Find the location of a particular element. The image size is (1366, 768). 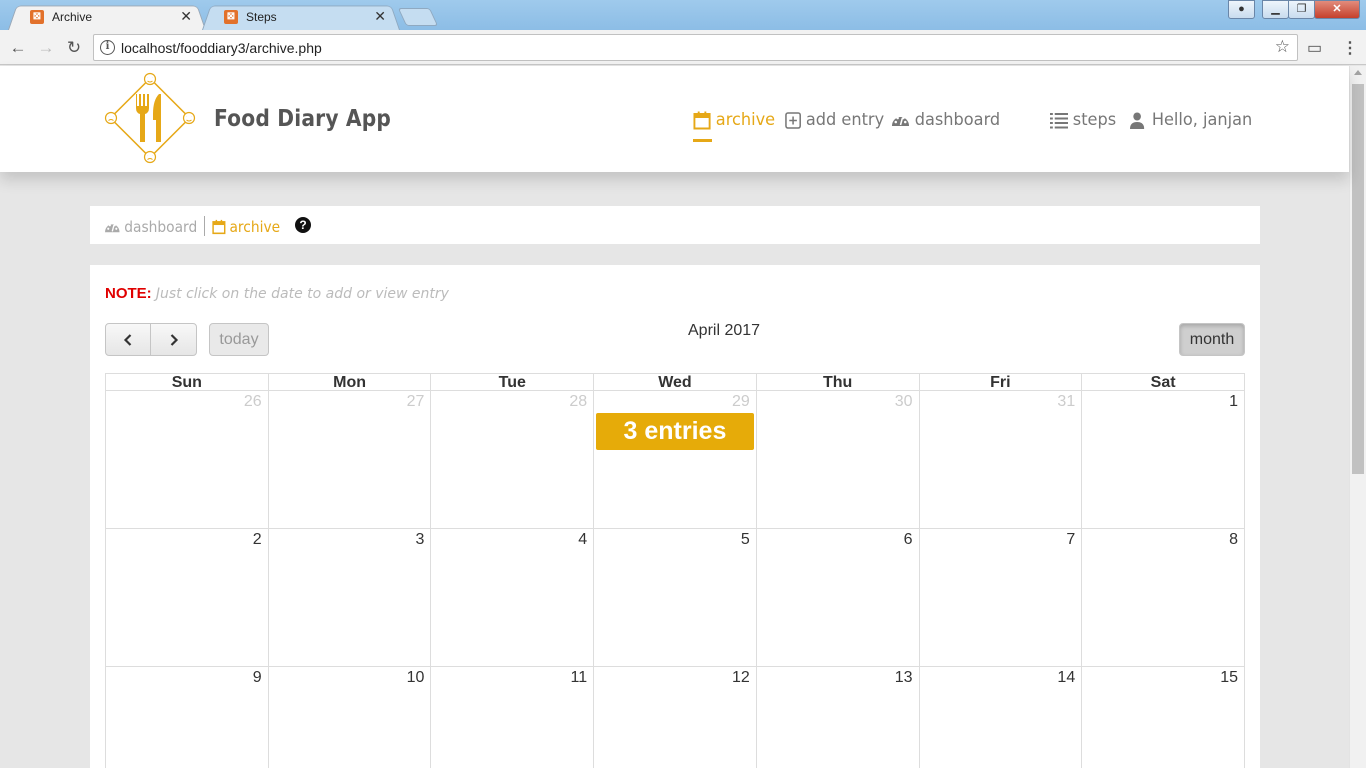

active-nav-indicator is located at coordinates (702, 140).